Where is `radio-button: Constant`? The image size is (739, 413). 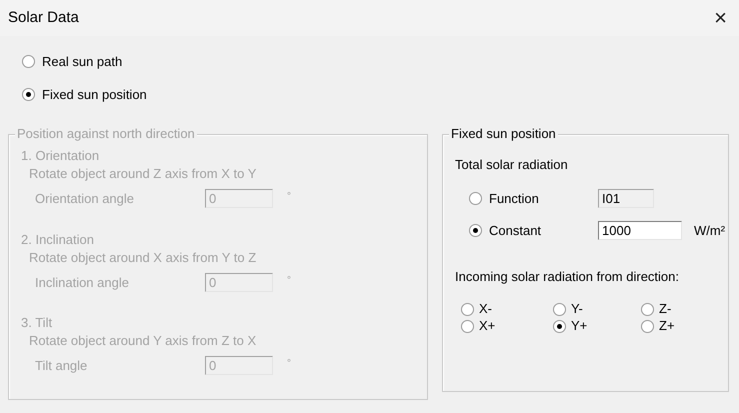
radio-button: Constant is located at coordinates (533, 230).